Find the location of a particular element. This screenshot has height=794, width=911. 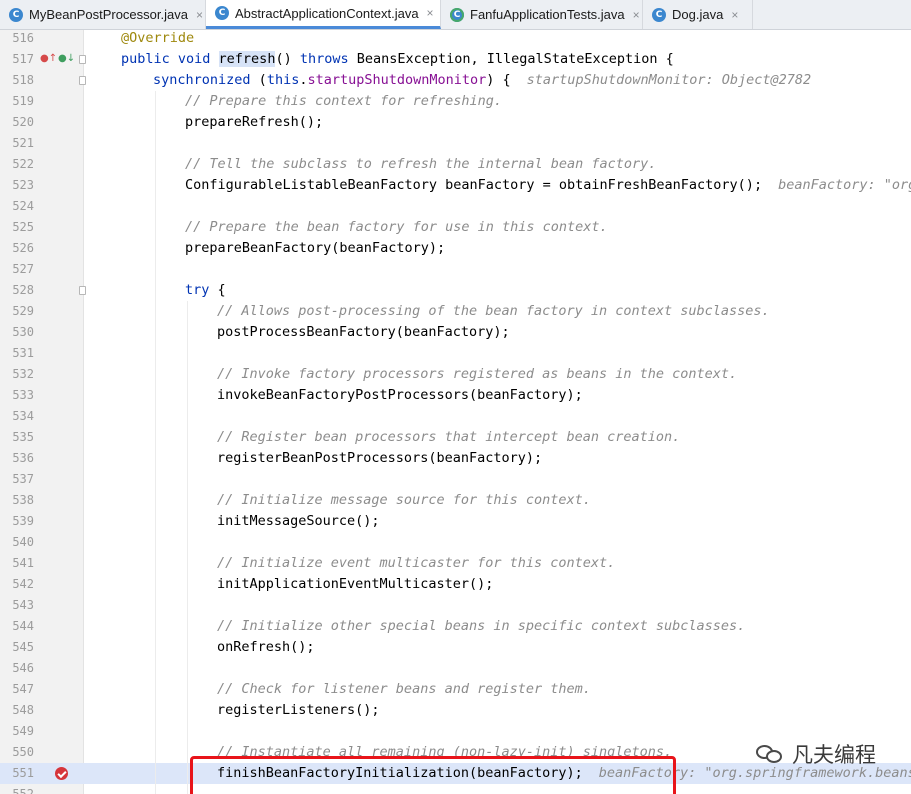

gutter-cell: 519 is located at coordinates (42, 101).